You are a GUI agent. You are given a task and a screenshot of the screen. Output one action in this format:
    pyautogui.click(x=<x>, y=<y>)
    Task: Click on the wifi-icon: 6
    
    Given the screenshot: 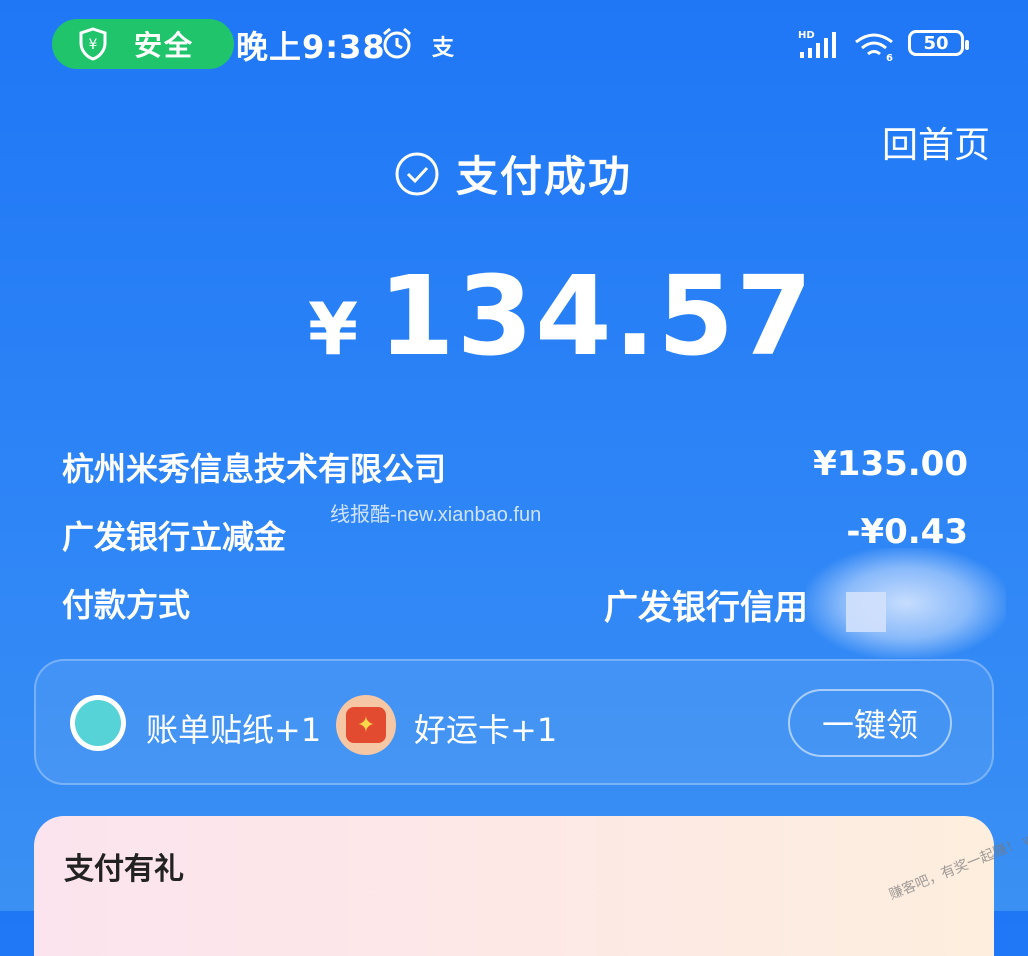 What is the action you would take?
    pyautogui.click(x=874, y=47)
    